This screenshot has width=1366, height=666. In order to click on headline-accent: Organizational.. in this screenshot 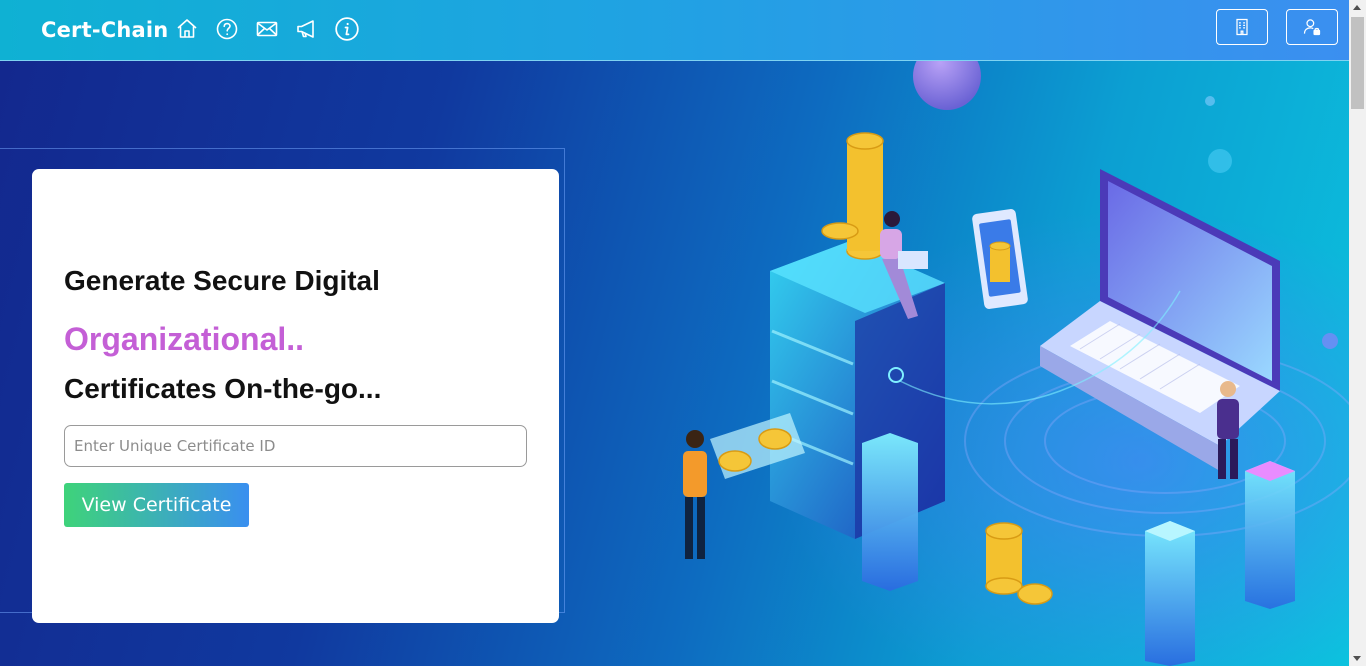, I will do `click(184, 339)`.